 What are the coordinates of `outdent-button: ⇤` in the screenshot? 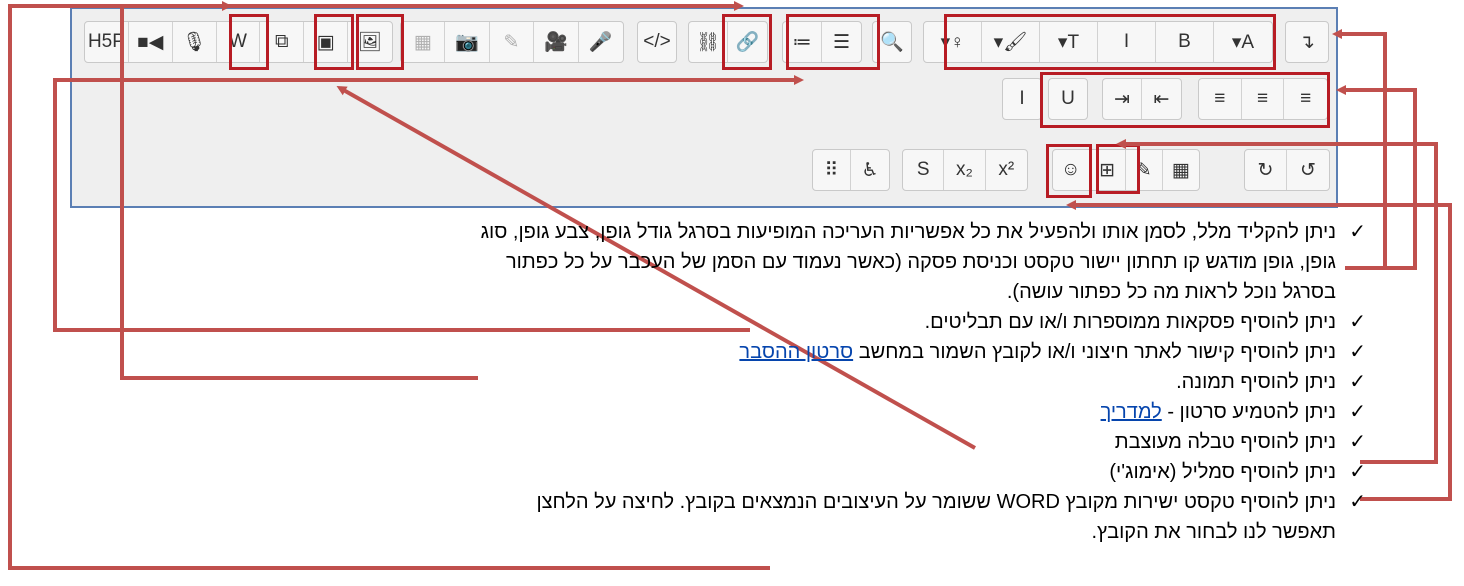 It's located at (1161, 99).